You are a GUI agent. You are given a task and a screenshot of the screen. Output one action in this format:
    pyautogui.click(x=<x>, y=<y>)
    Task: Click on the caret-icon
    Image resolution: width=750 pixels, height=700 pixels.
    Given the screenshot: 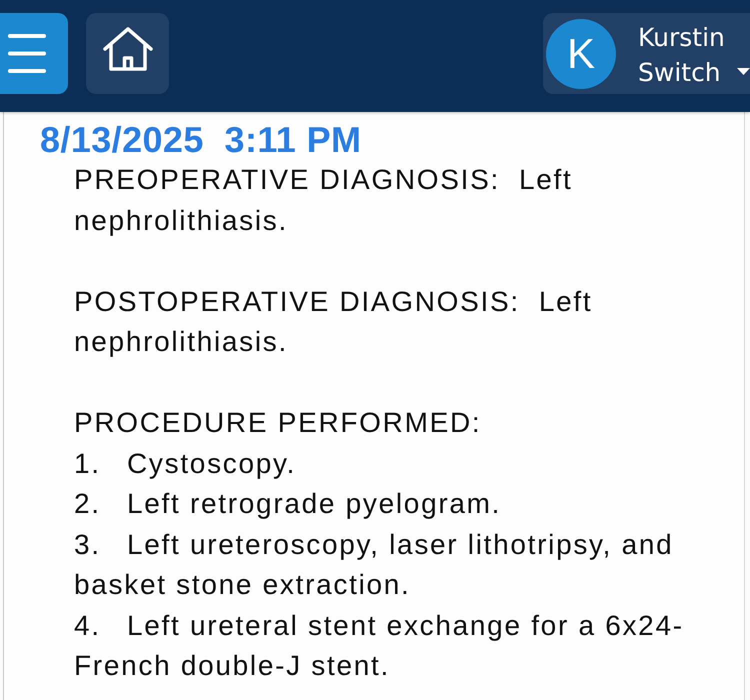 What is the action you would take?
    pyautogui.click(x=743, y=71)
    